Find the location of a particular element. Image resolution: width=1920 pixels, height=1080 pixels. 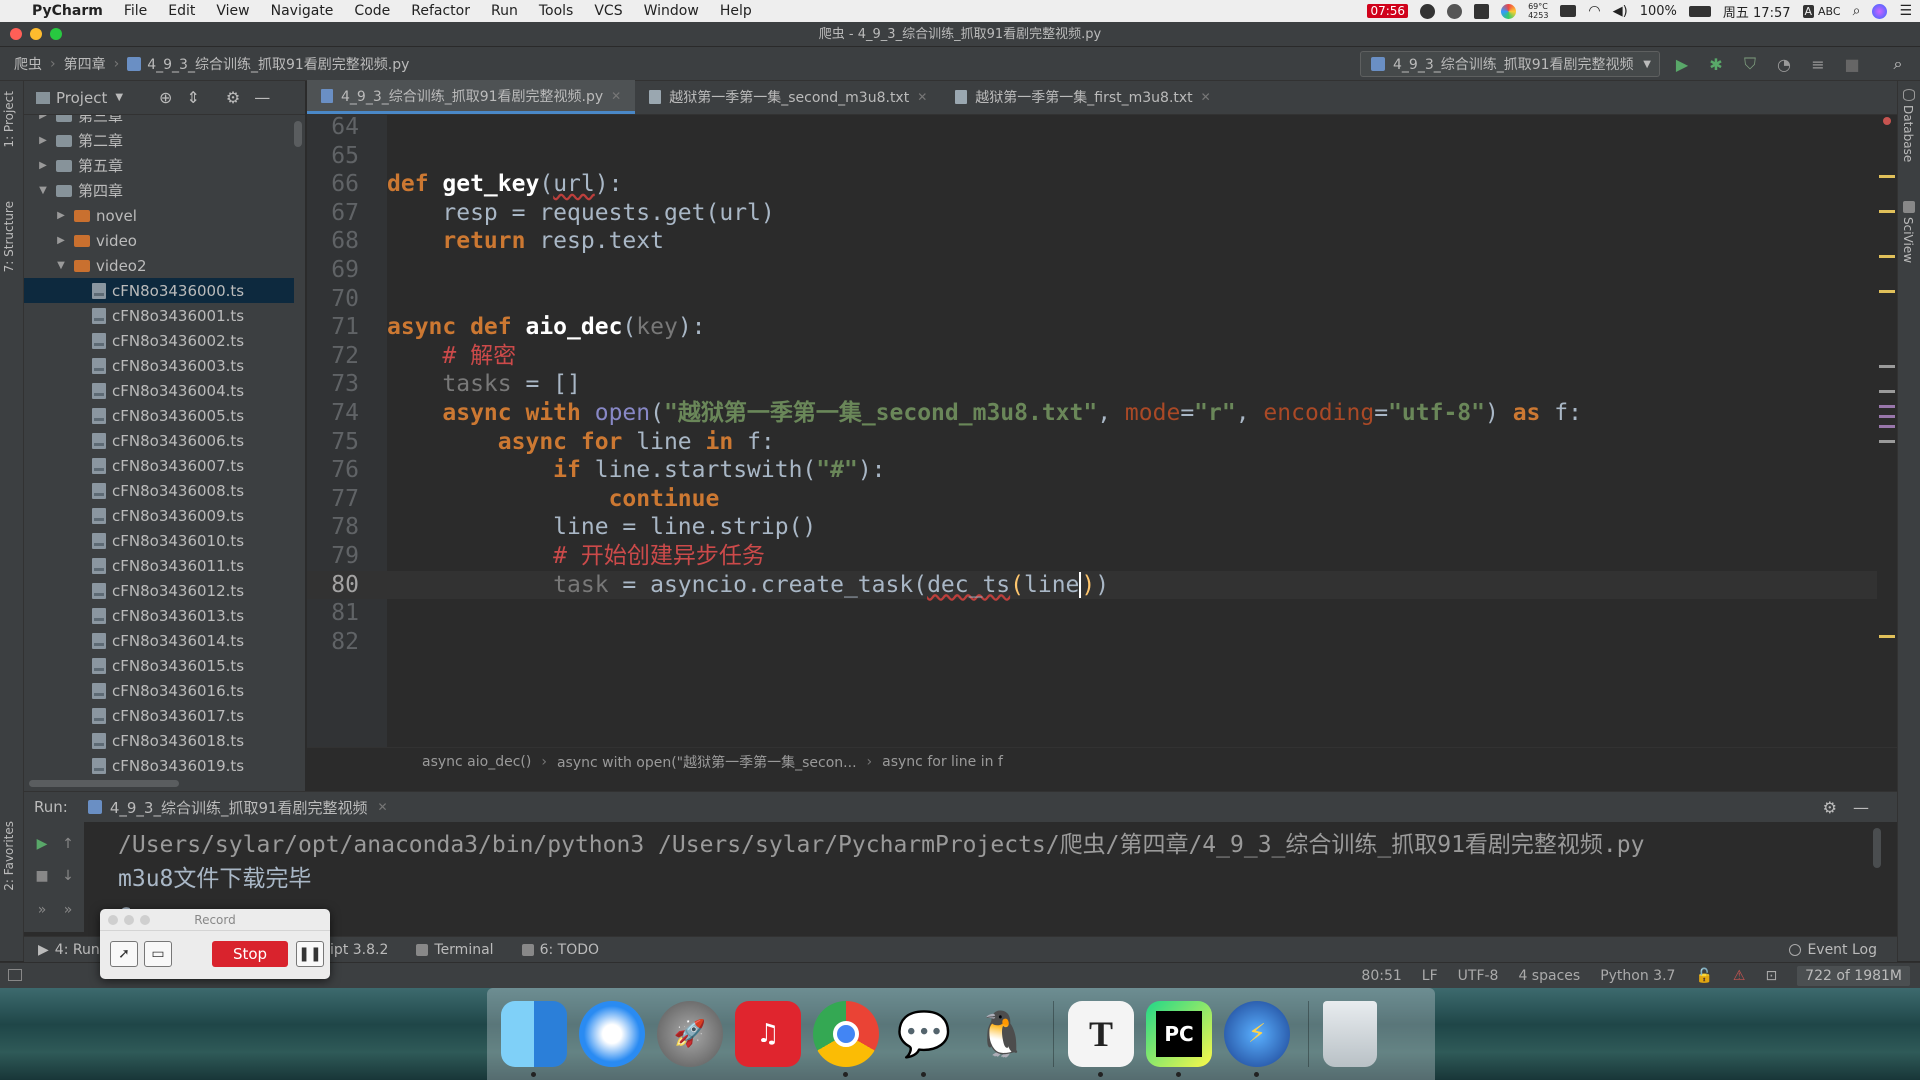

trash-icon is located at coordinates (1350, 1034).